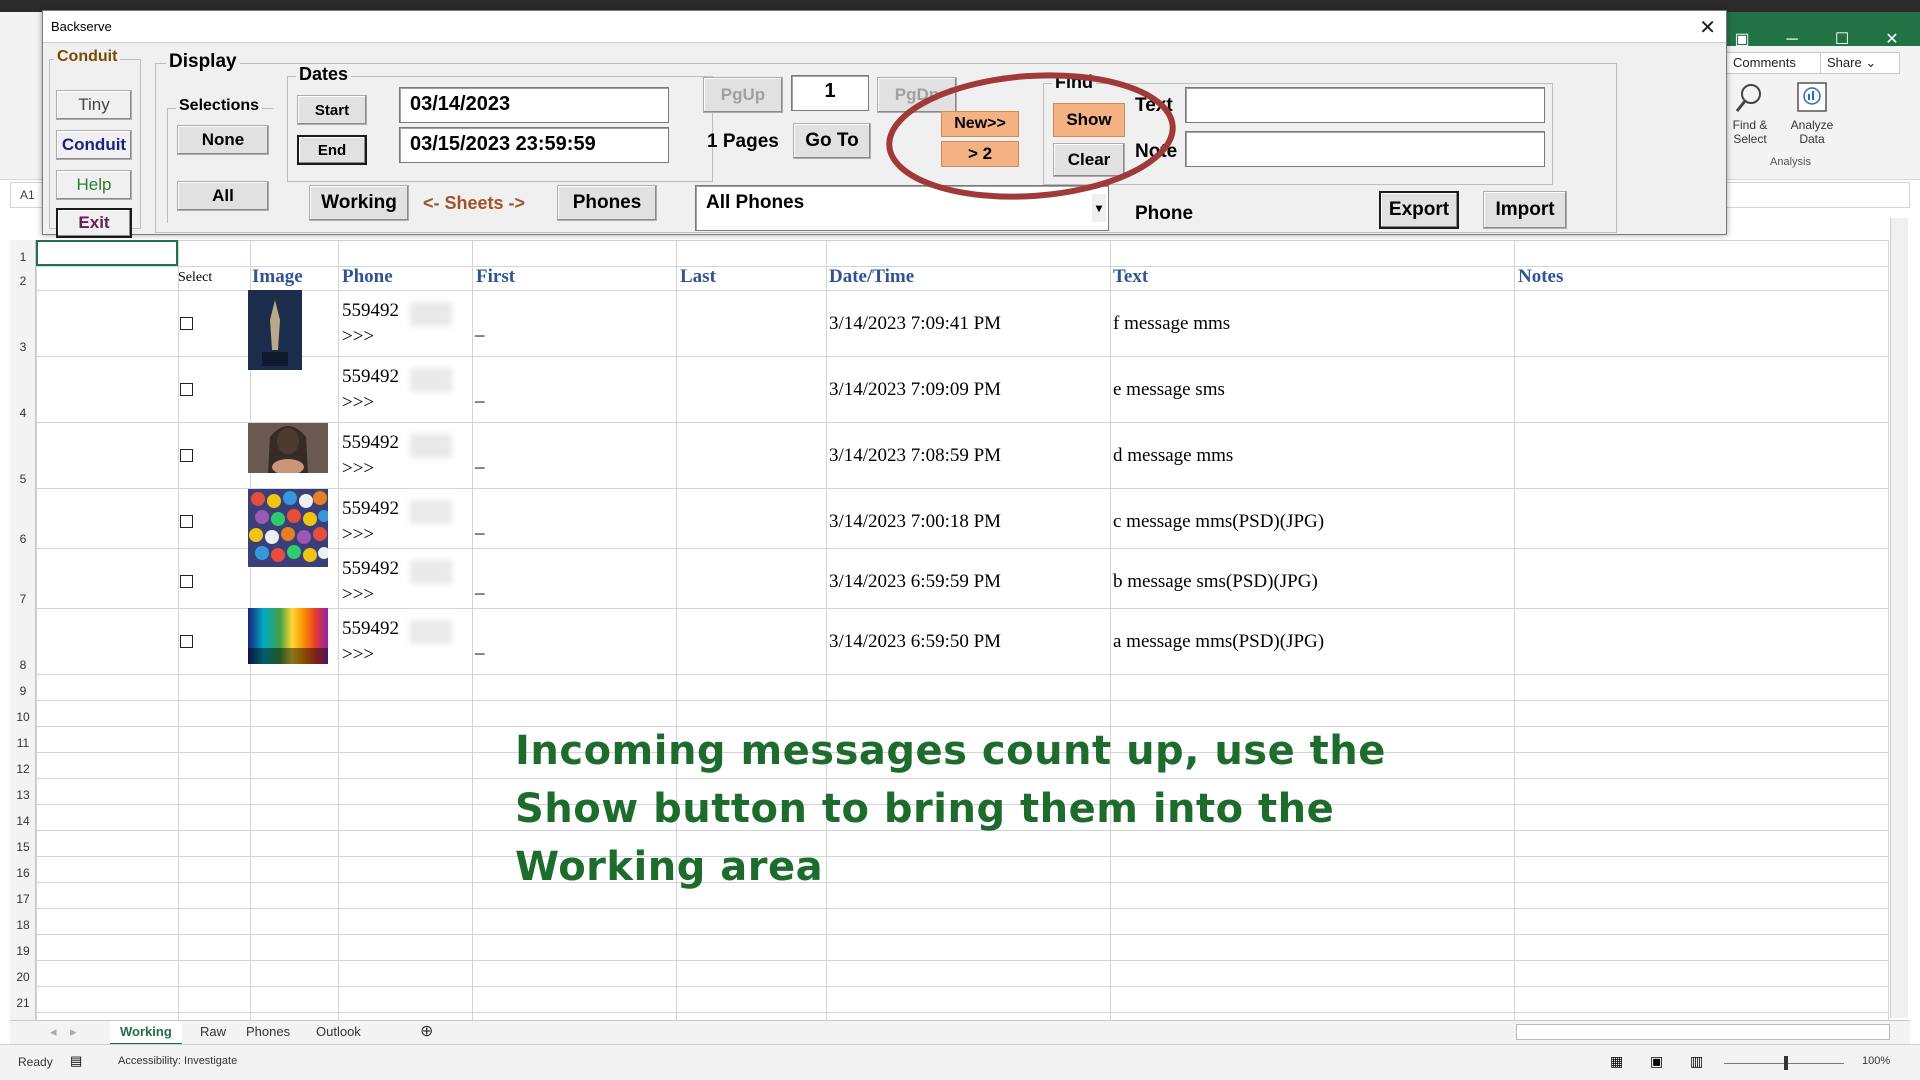 Image resolution: width=1920 pixels, height=1080 pixels. I want to click on accessibility-status: Accessibility: Investigate, so click(177, 1061).